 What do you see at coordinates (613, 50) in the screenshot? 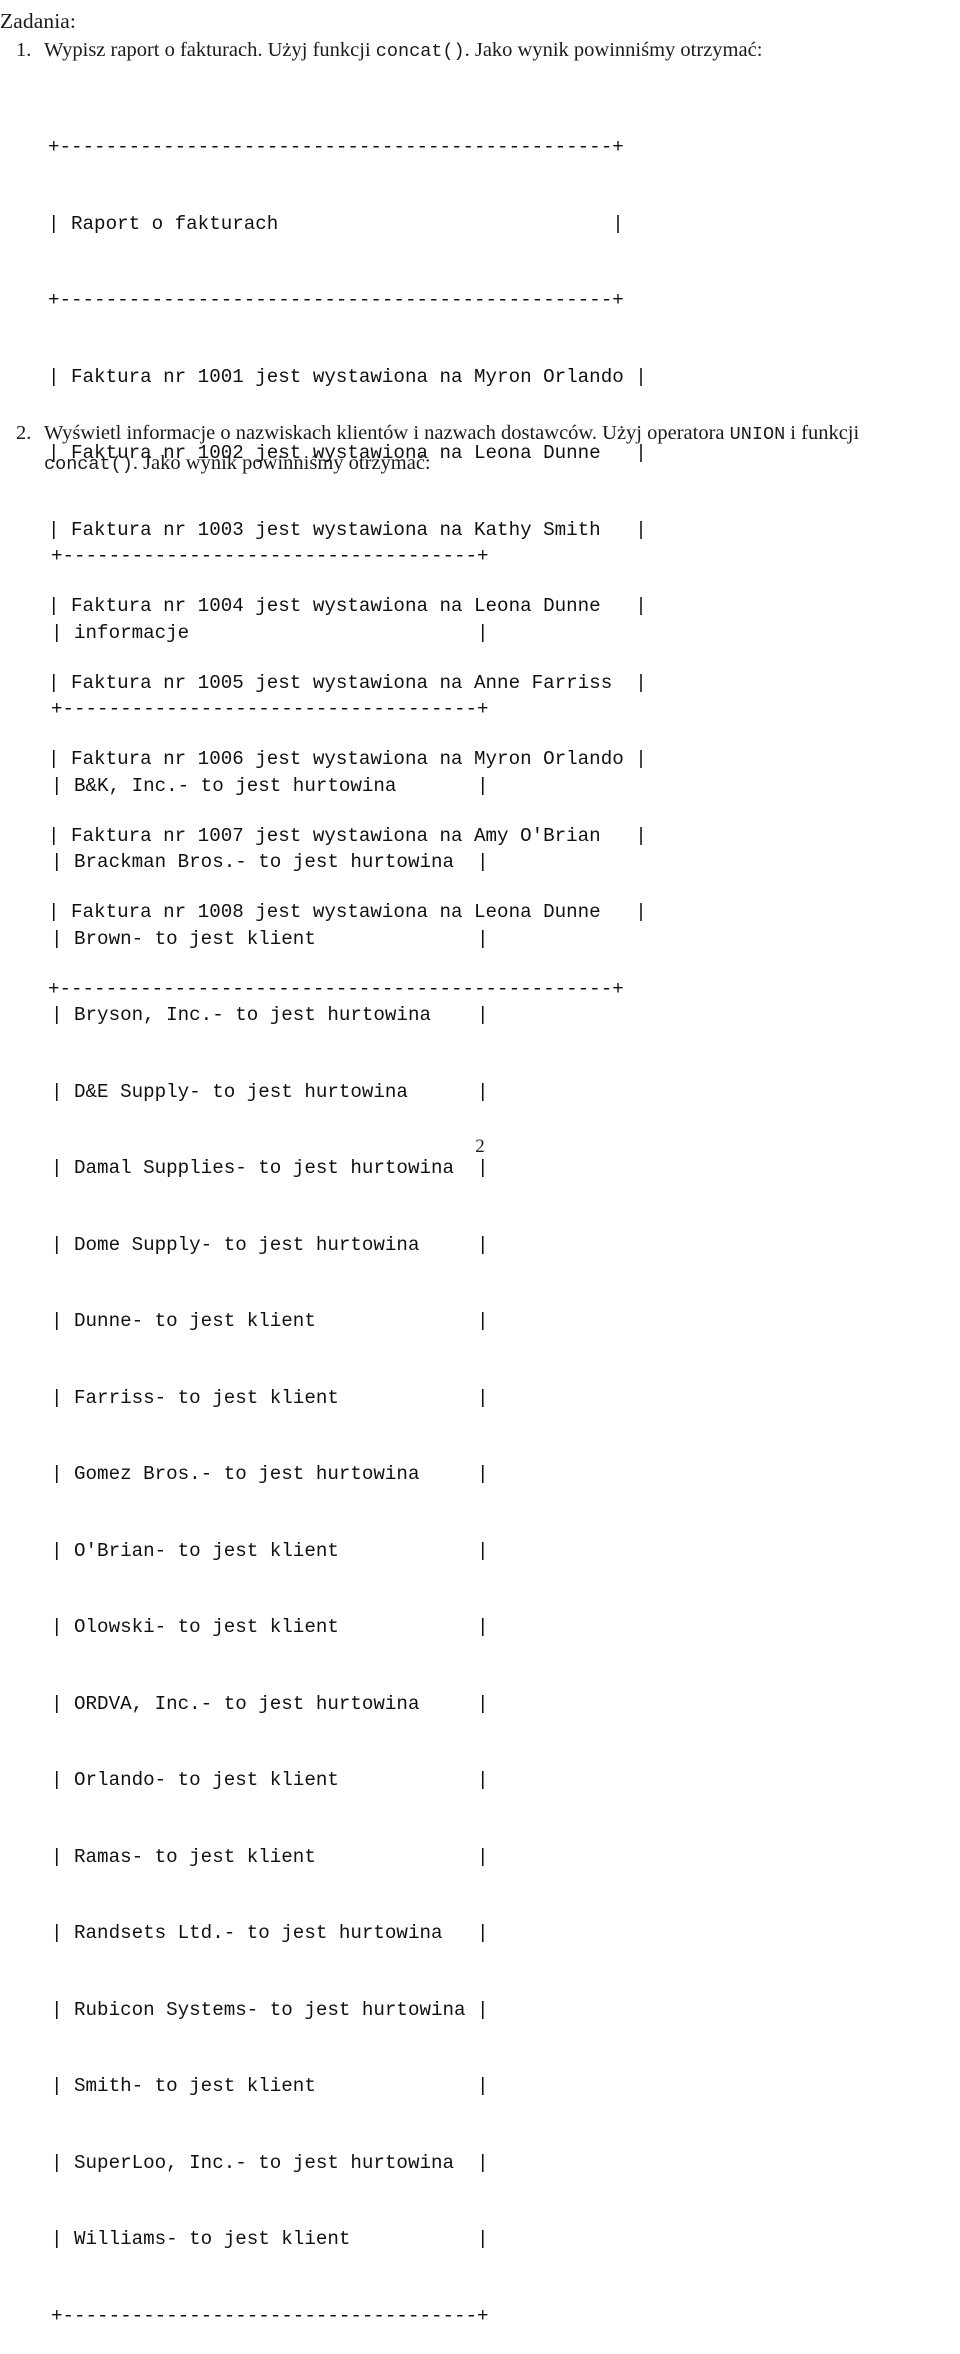
I see `task-1-text-b: . Jako wynik powinniśmy otrzymać:` at bounding box center [613, 50].